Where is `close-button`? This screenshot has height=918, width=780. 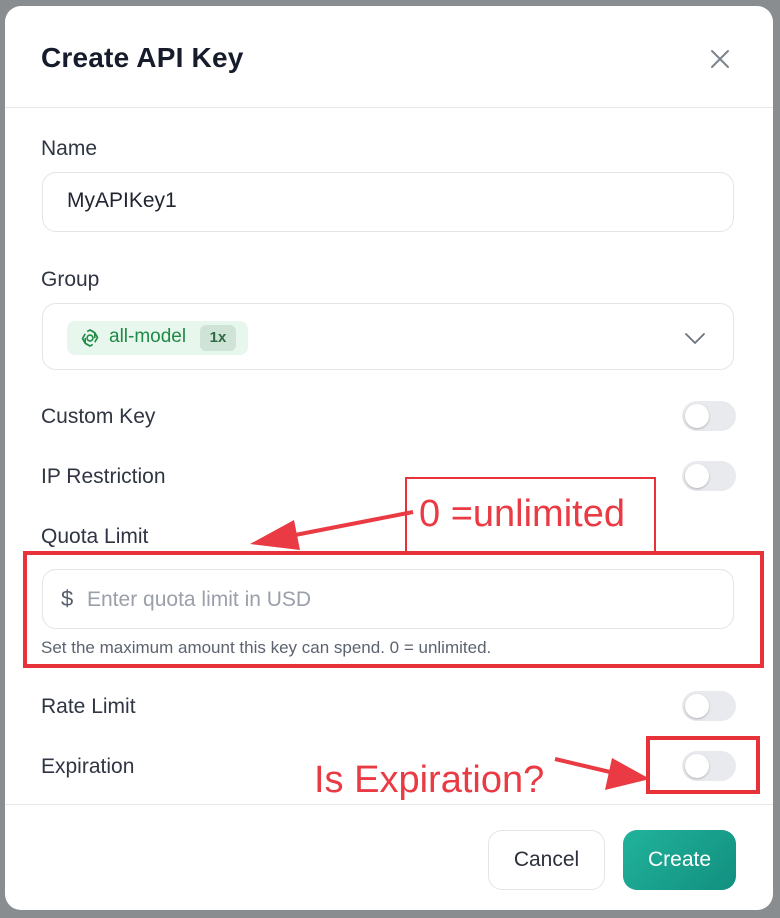 close-button is located at coordinates (720, 59).